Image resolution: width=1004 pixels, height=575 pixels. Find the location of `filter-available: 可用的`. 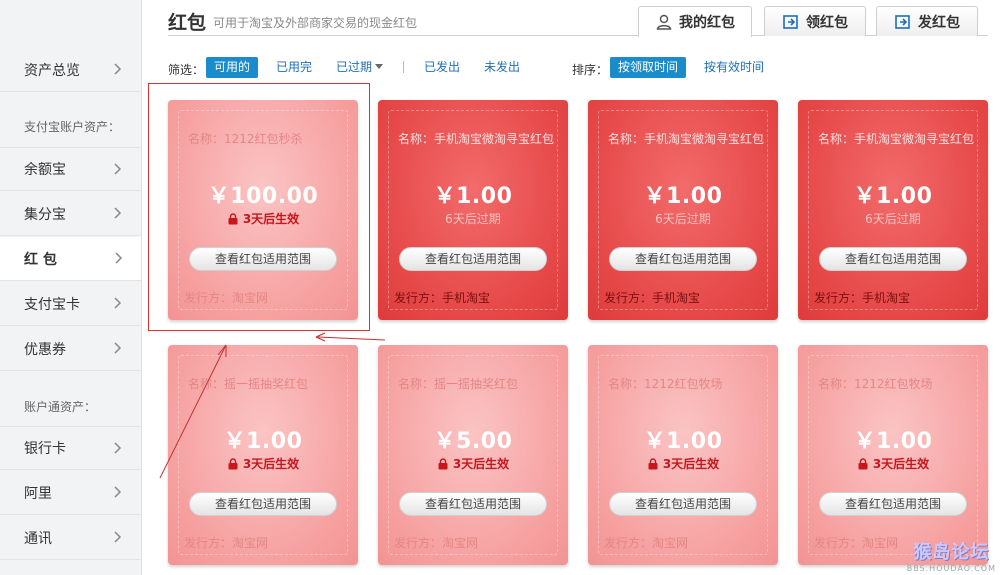

filter-available: 可用的 is located at coordinates (232, 67).